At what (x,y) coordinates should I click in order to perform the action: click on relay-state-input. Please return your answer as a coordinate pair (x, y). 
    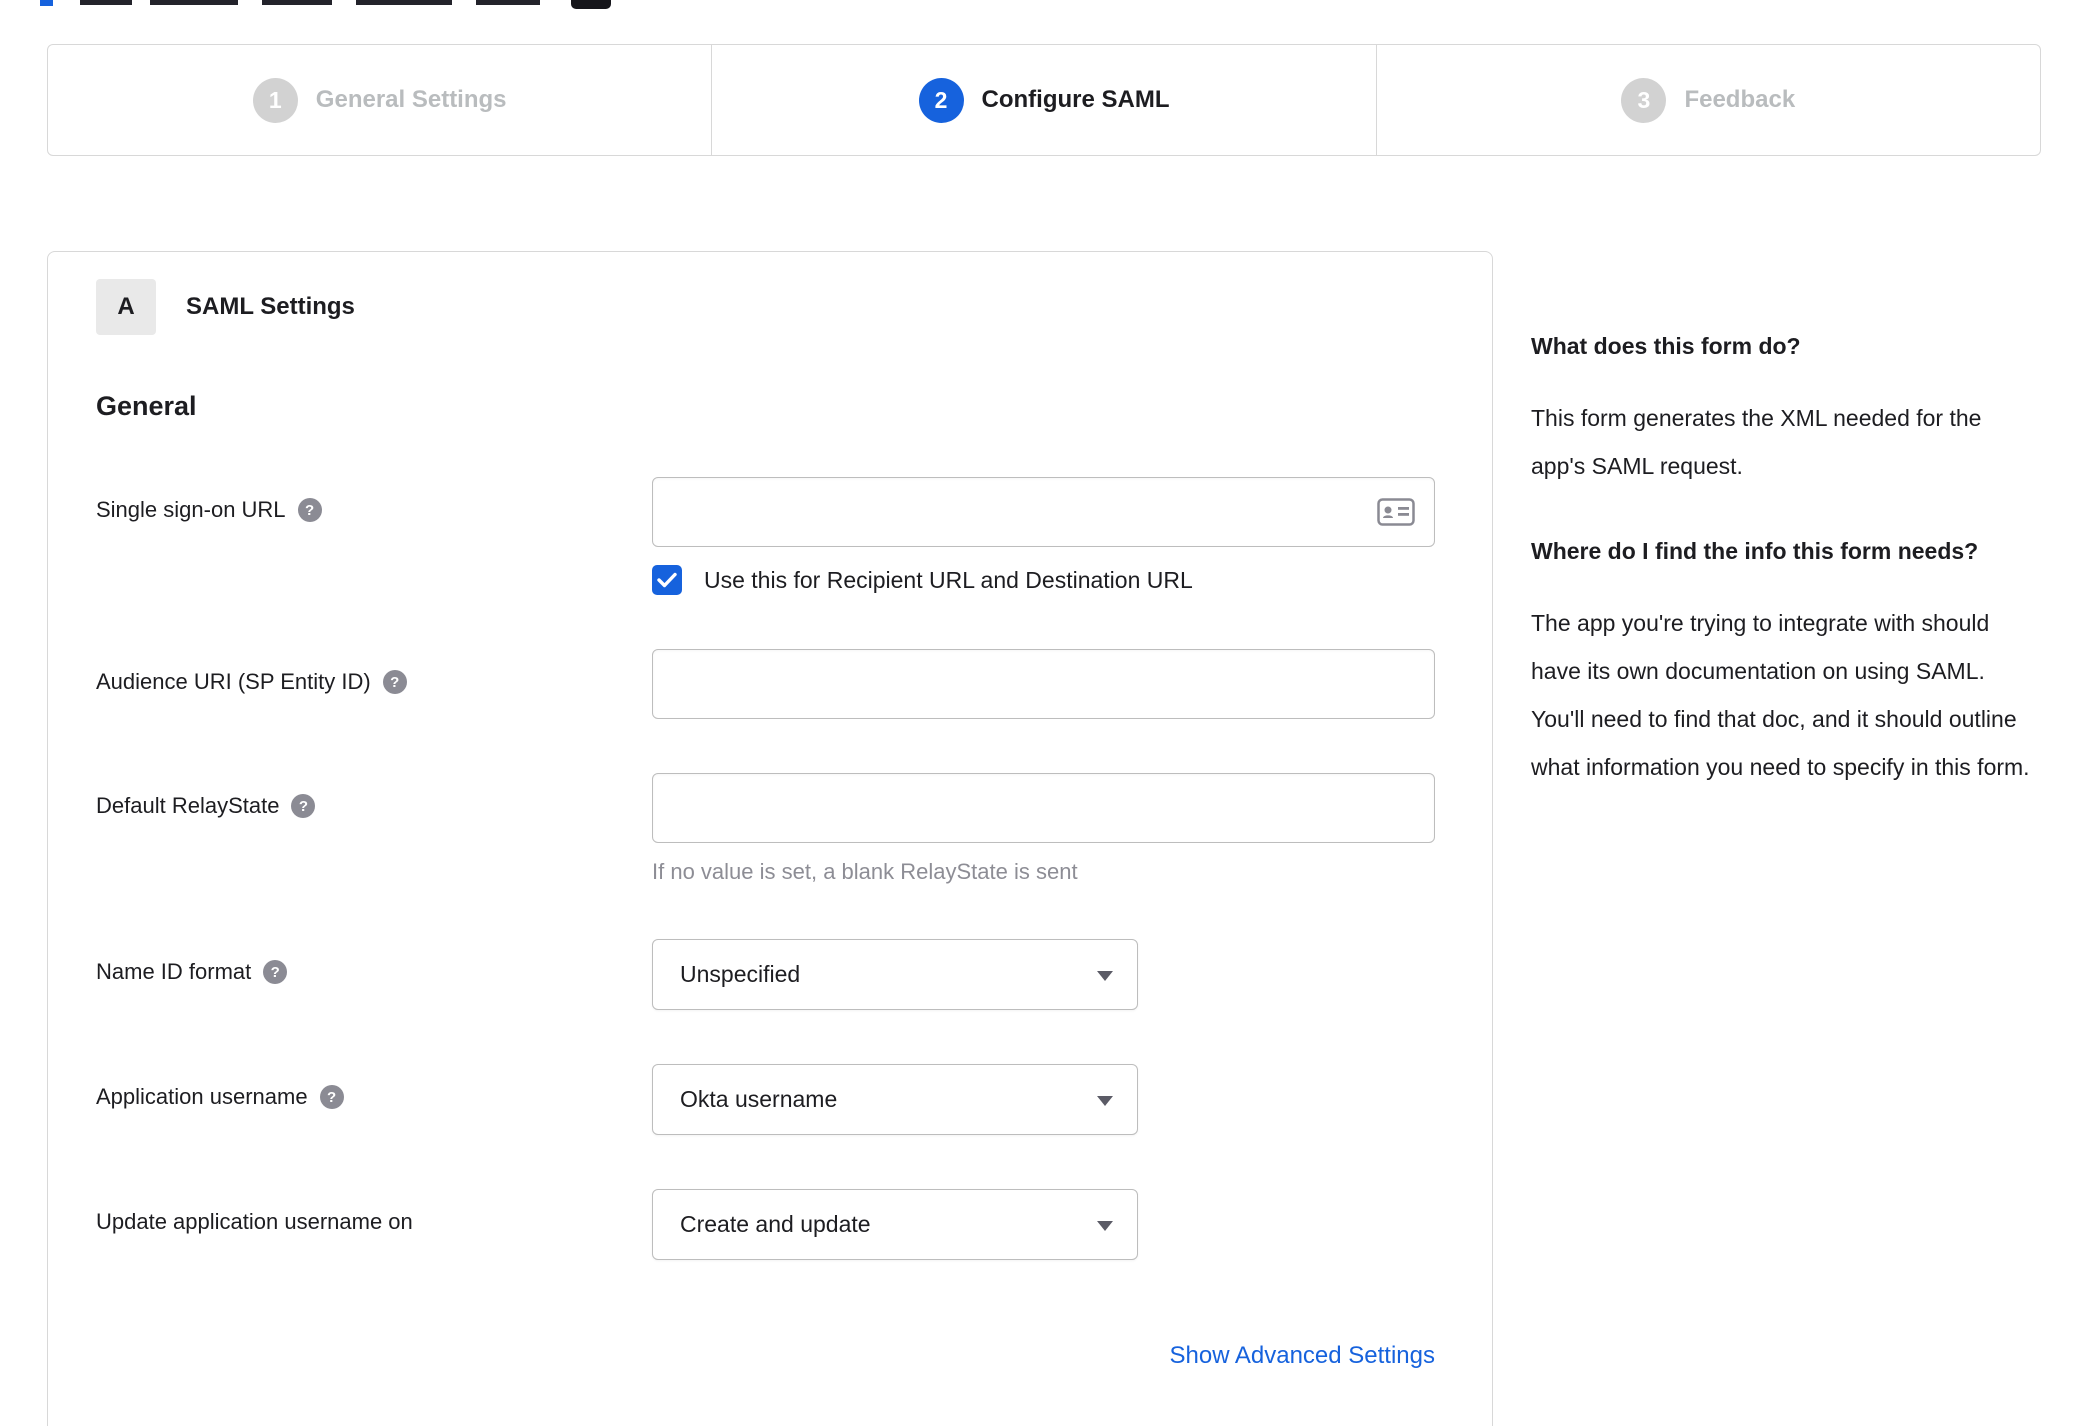
    Looking at the image, I should click on (1043, 808).